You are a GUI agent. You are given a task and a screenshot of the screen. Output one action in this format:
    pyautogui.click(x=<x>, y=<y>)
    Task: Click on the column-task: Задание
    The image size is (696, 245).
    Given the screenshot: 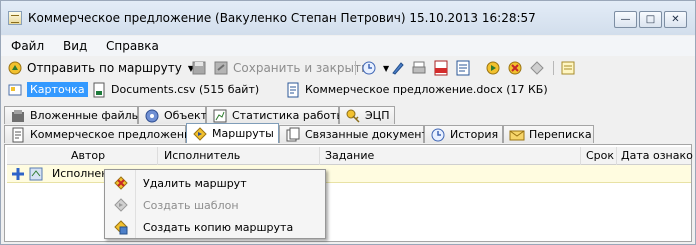 What is the action you would take?
    pyautogui.click(x=349, y=155)
    